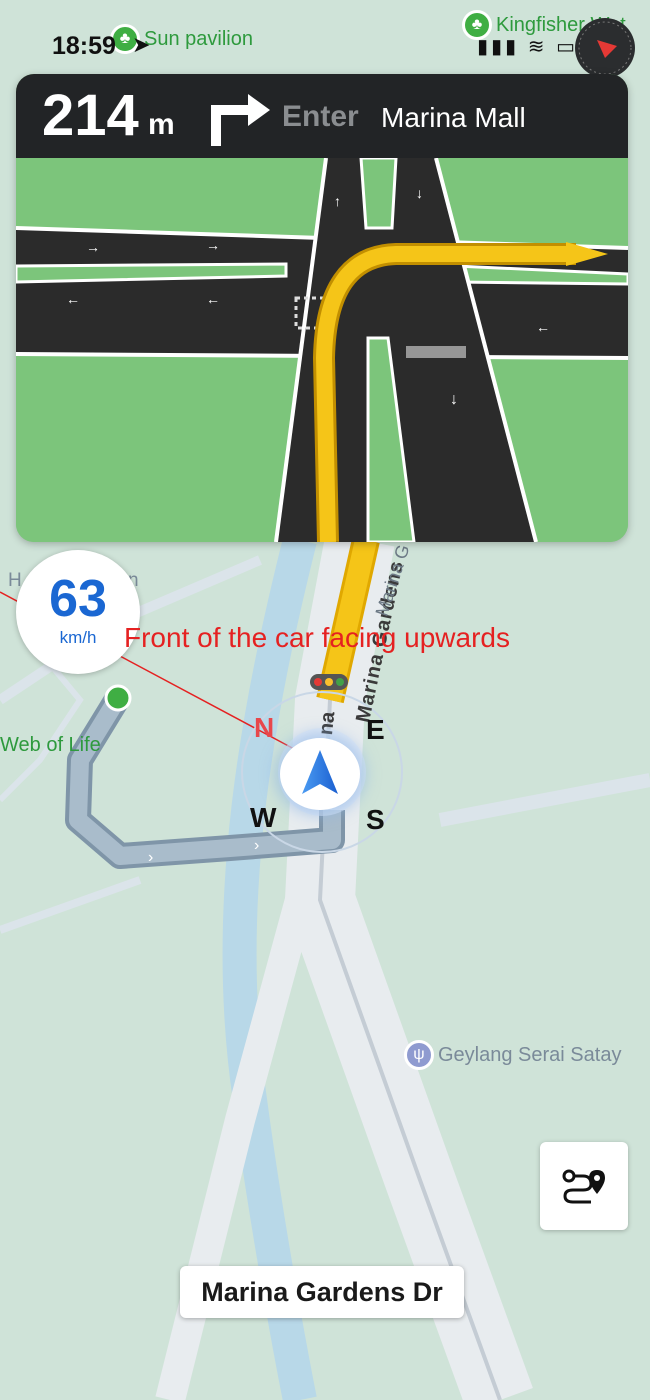 The width and height of the screenshot is (650, 1400). I want to click on route-options-button, so click(584, 1186).